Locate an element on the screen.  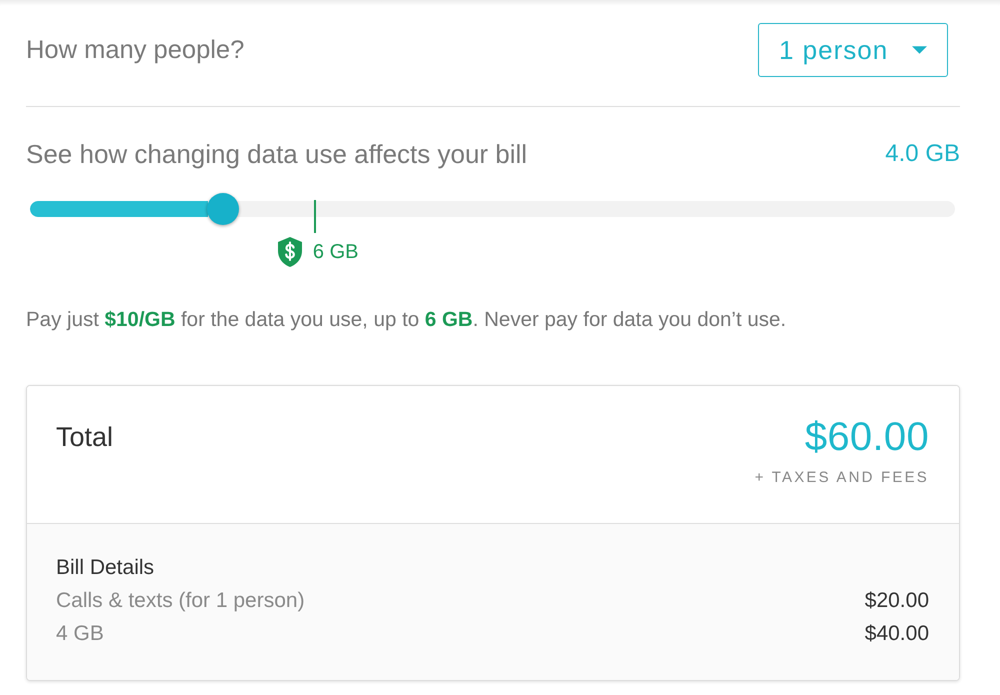
bill-line-label: Calls & texts (for 1 person) is located at coordinates (180, 601).